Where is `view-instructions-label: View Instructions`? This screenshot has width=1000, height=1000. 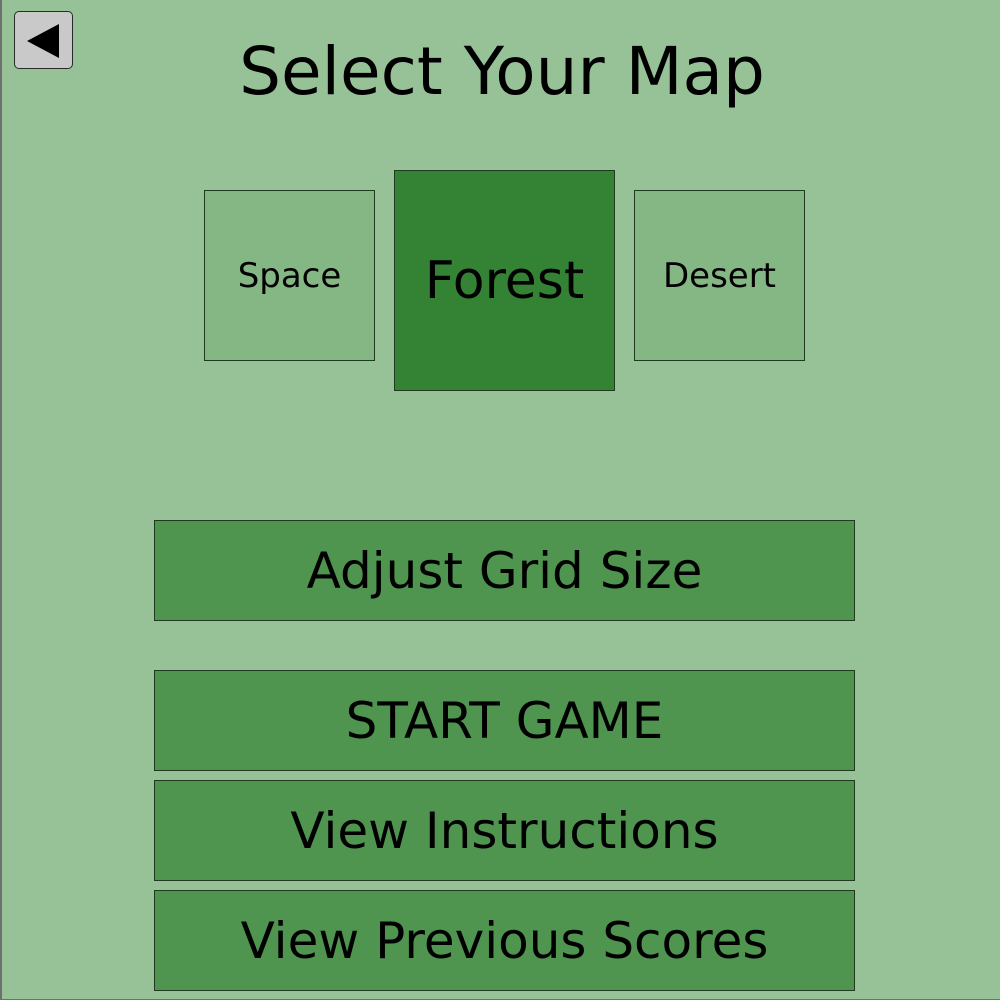 view-instructions-label: View Instructions is located at coordinates (504, 830).